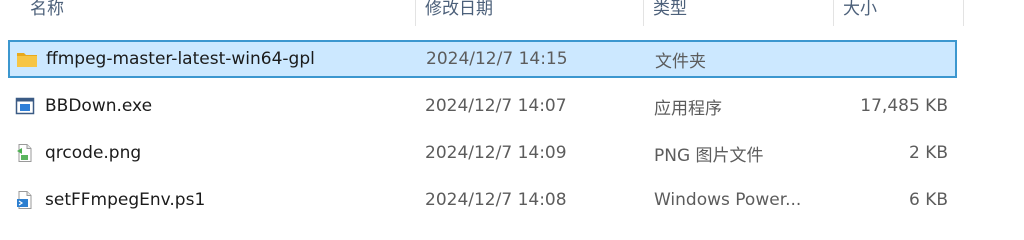 This screenshot has width=1024, height=240. I want to click on file-type: 应用程序, so click(688, 108).